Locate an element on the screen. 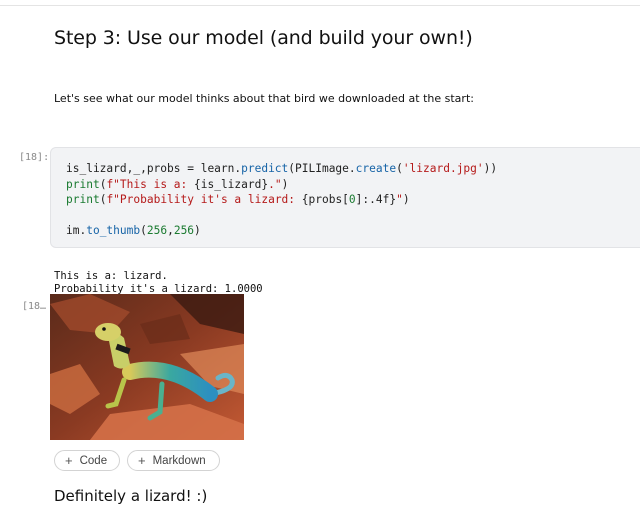 The width and height of the screenshot is (640, 522). code-string: " is located at coordinates (399, 199).